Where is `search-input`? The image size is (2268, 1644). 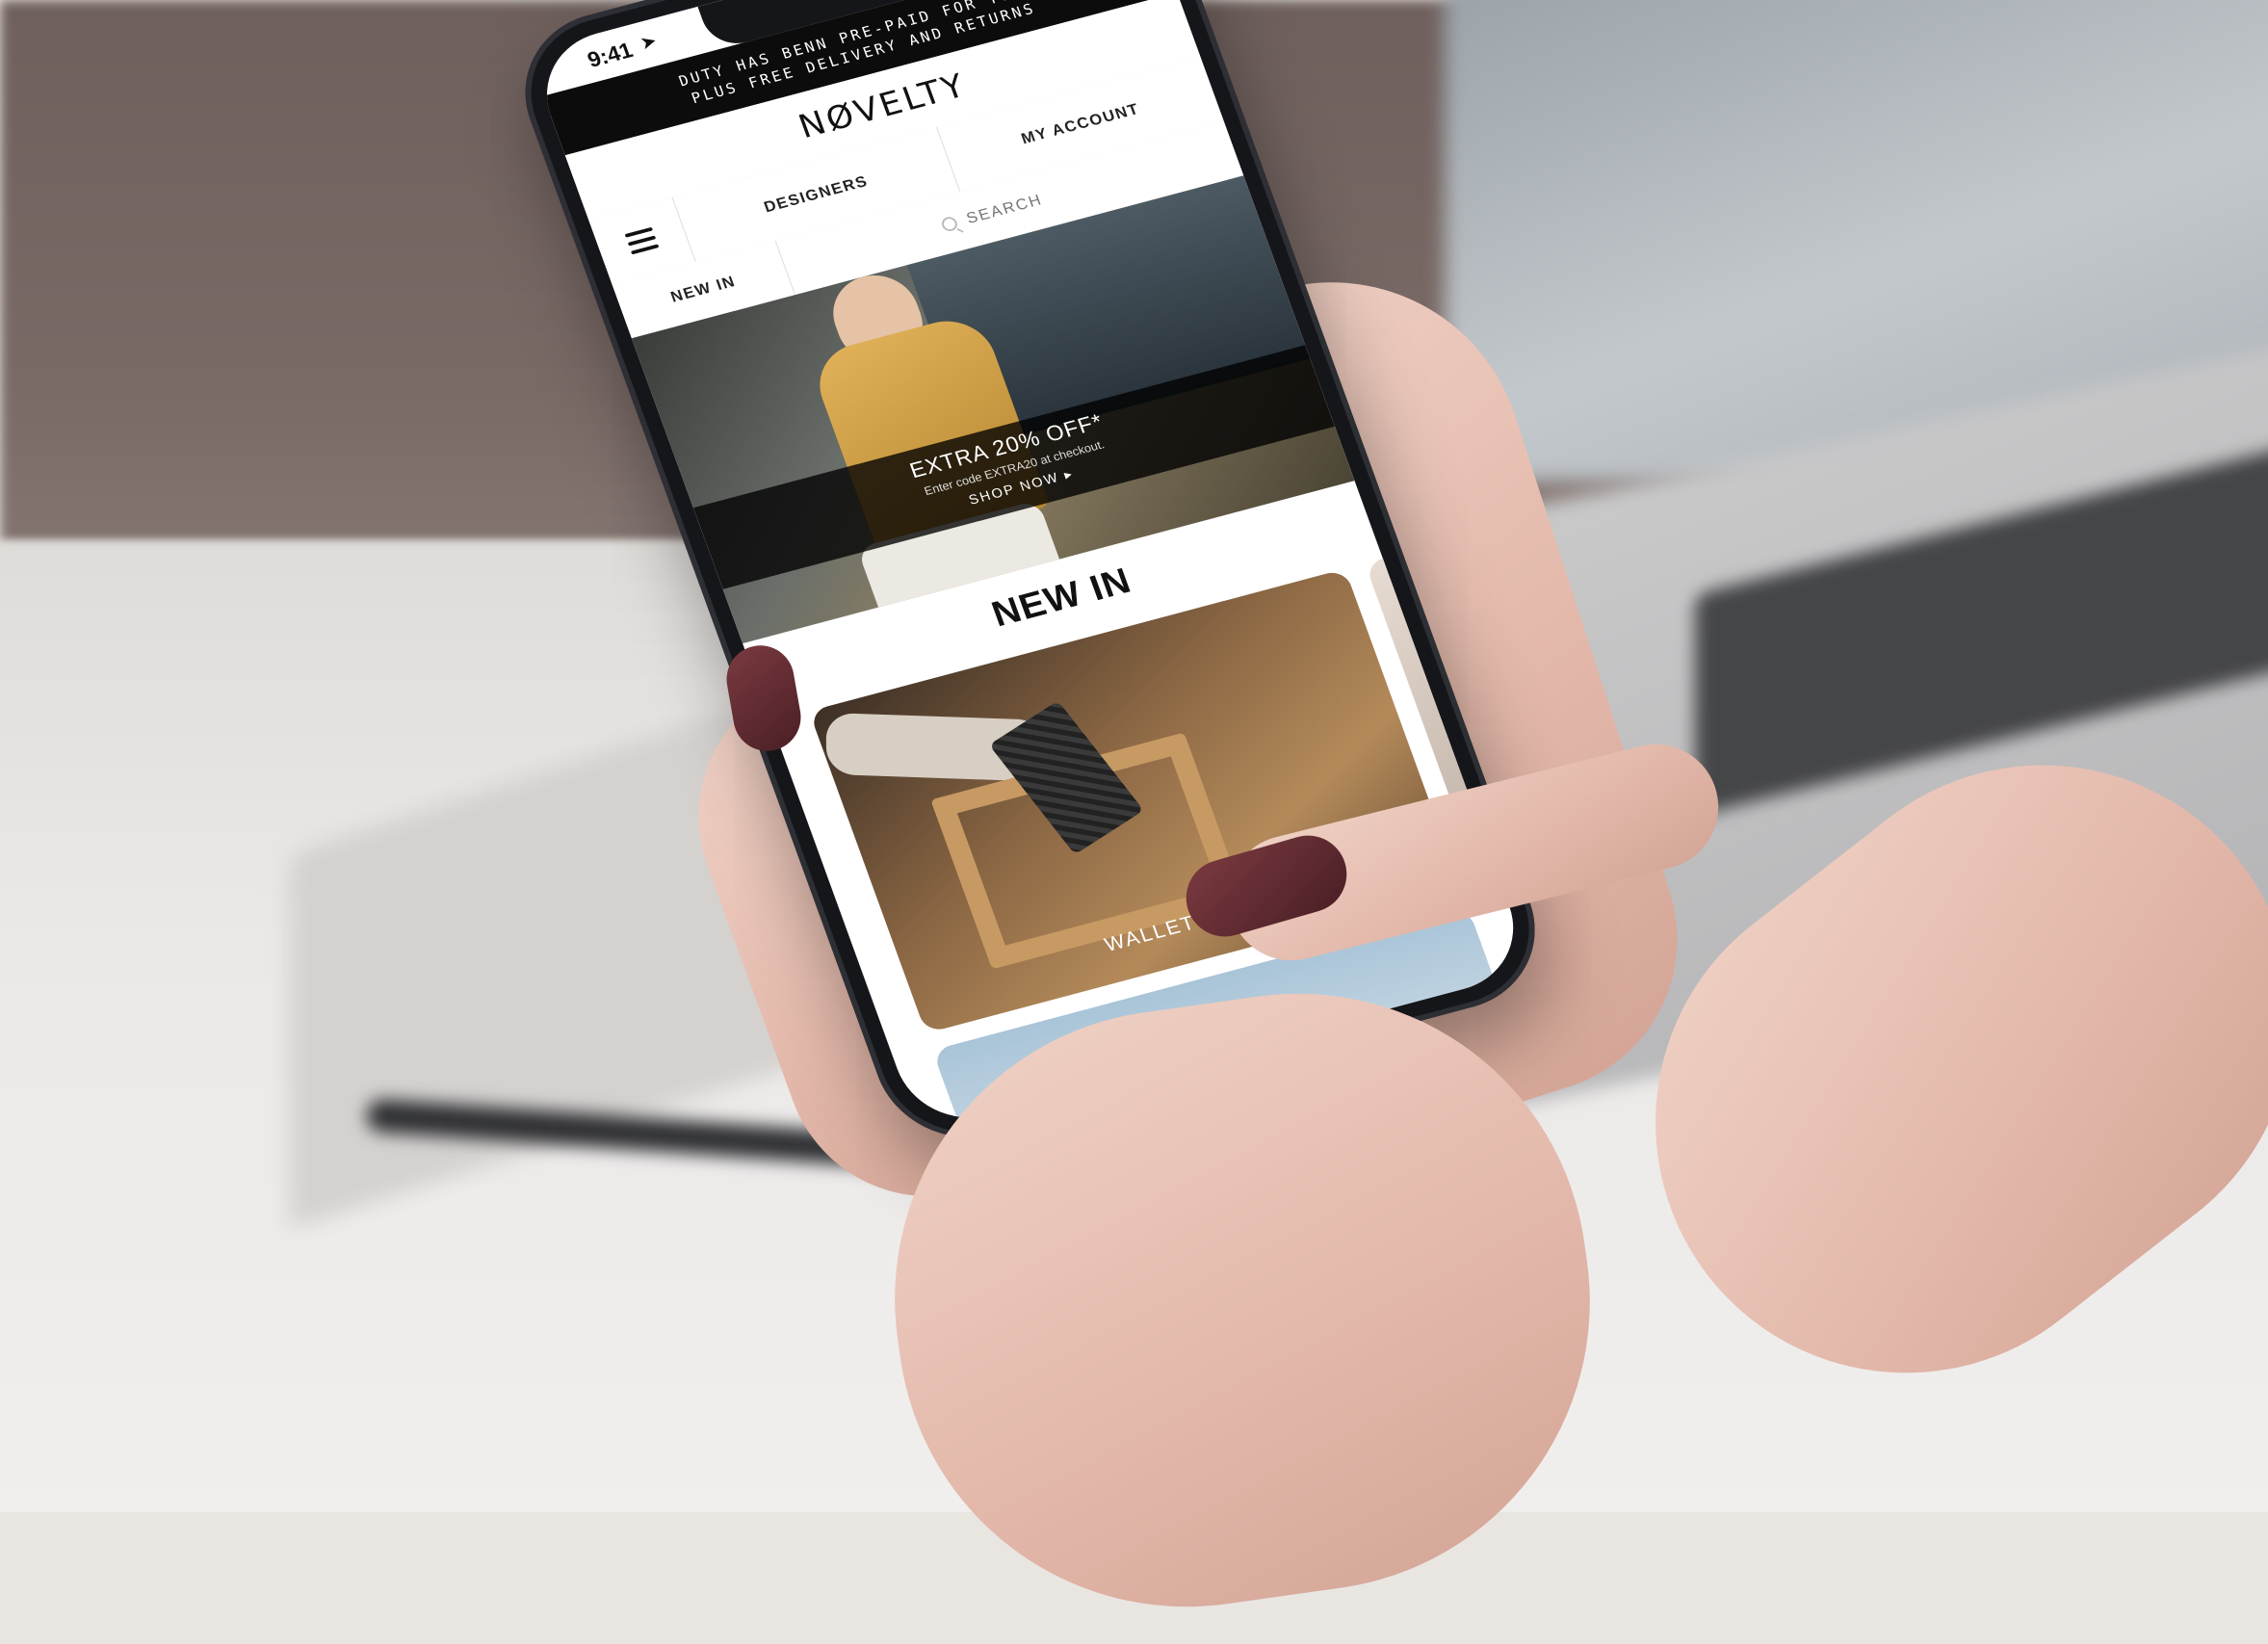 search-input is located at coordinates (1021, 204).